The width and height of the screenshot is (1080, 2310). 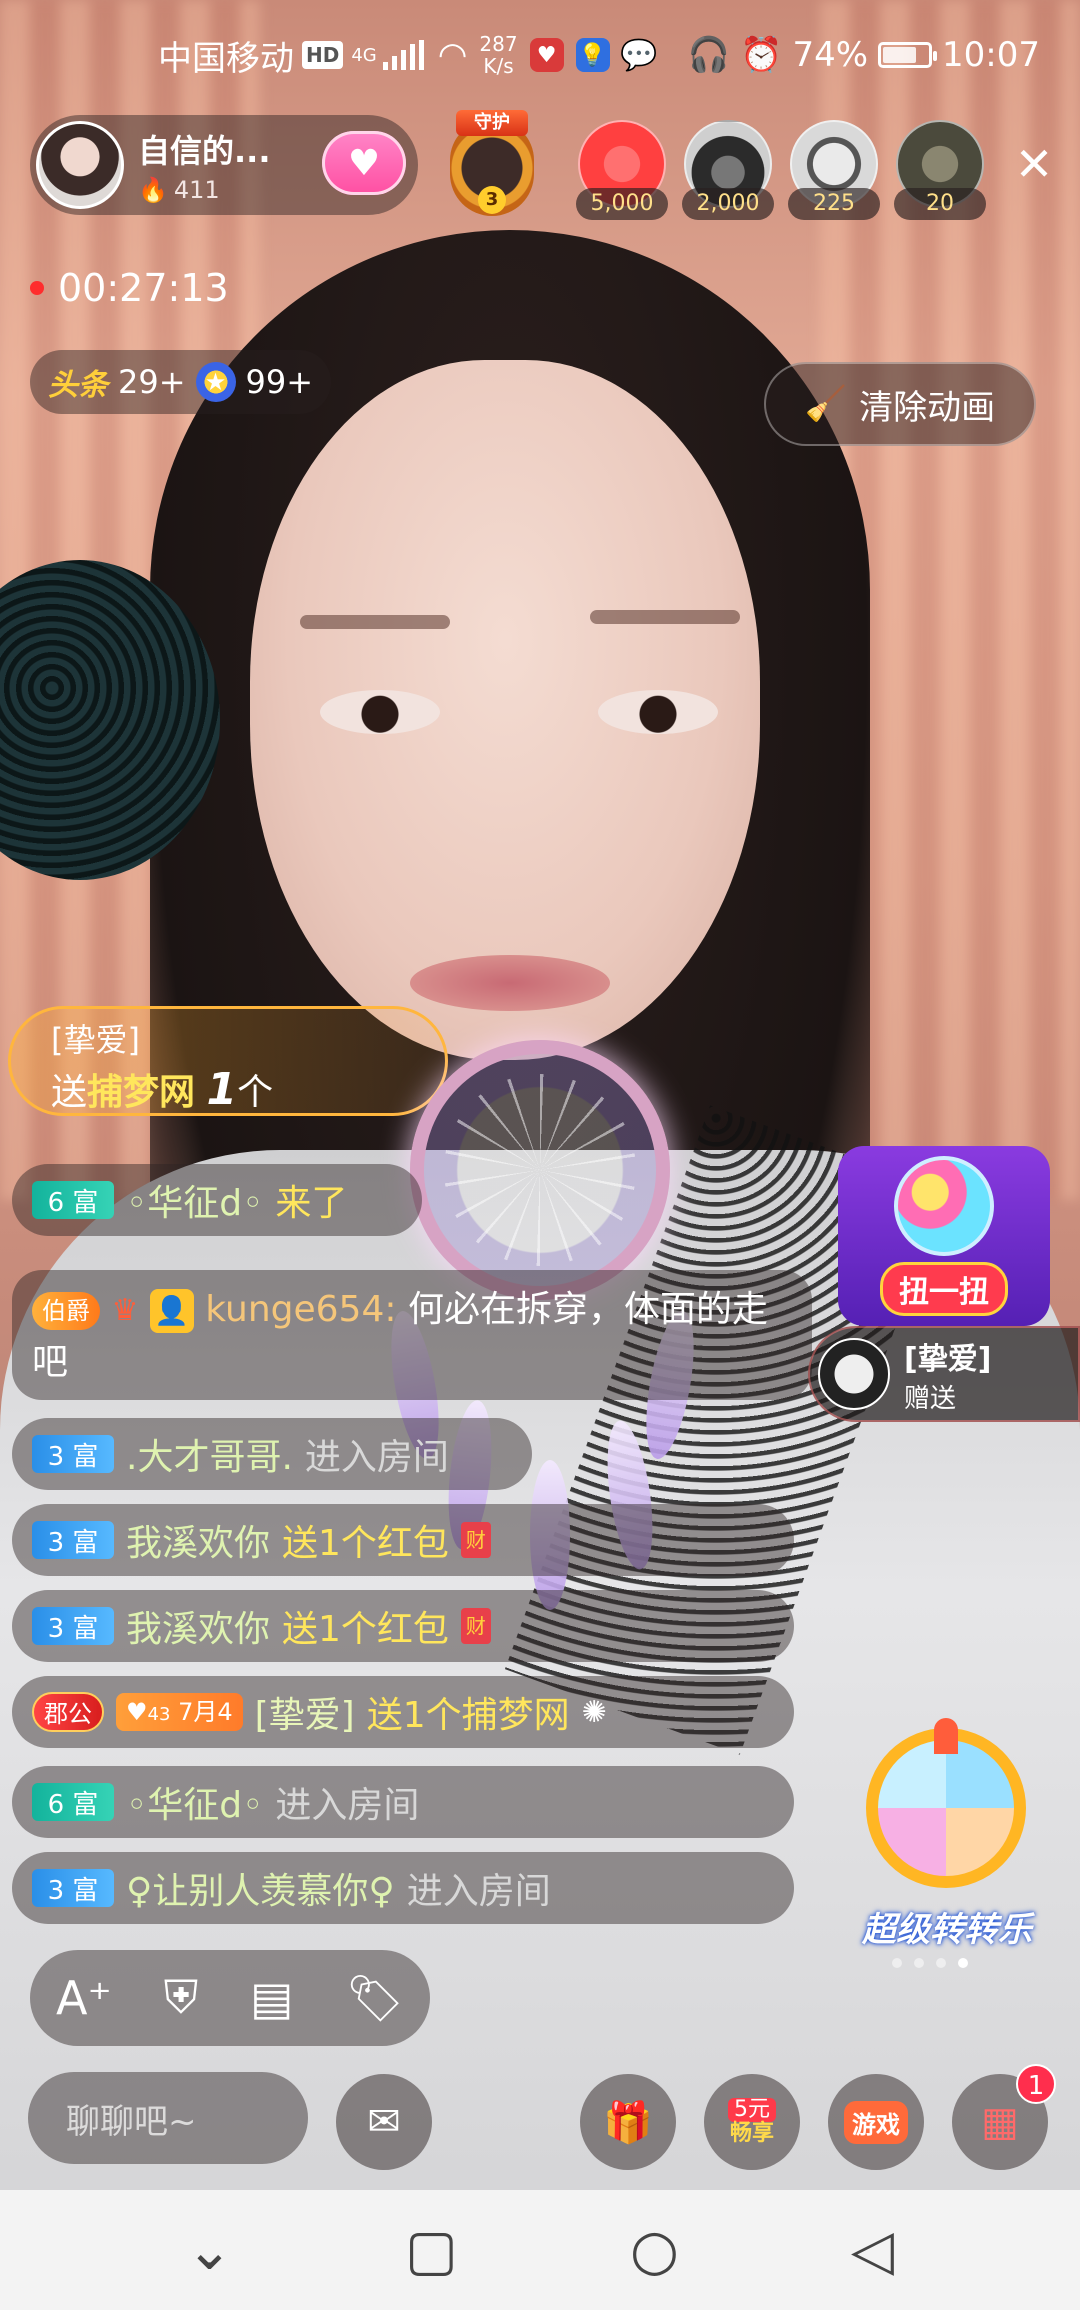 What do you see at coordinates (622, 170) in the screenshot?
I see `top-viewer: 5,000` at bounding box center [622, 170].